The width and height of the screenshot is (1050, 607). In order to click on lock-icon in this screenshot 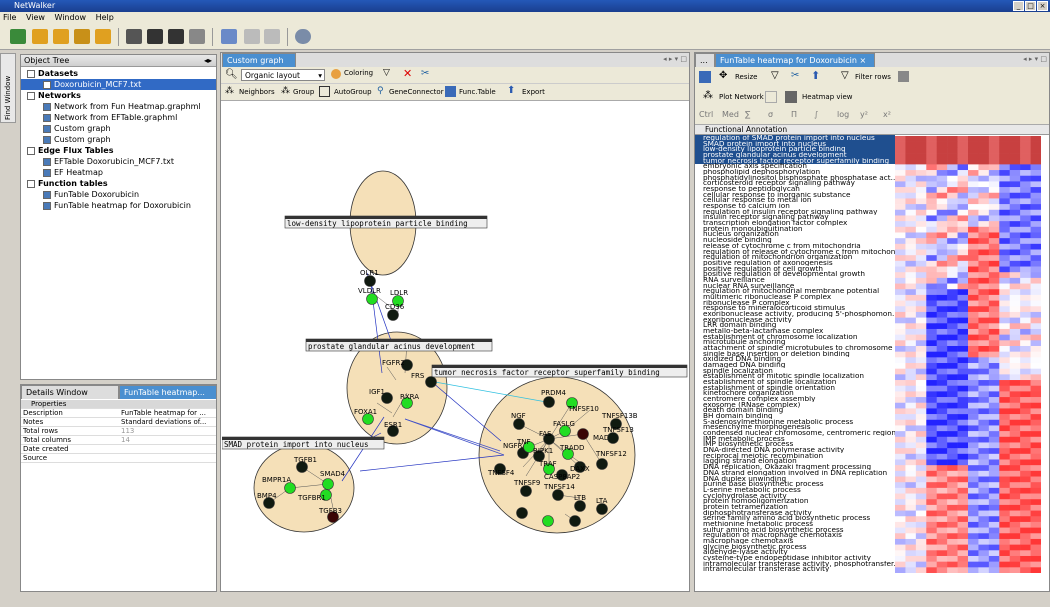, I will do `click(61, 36)`.